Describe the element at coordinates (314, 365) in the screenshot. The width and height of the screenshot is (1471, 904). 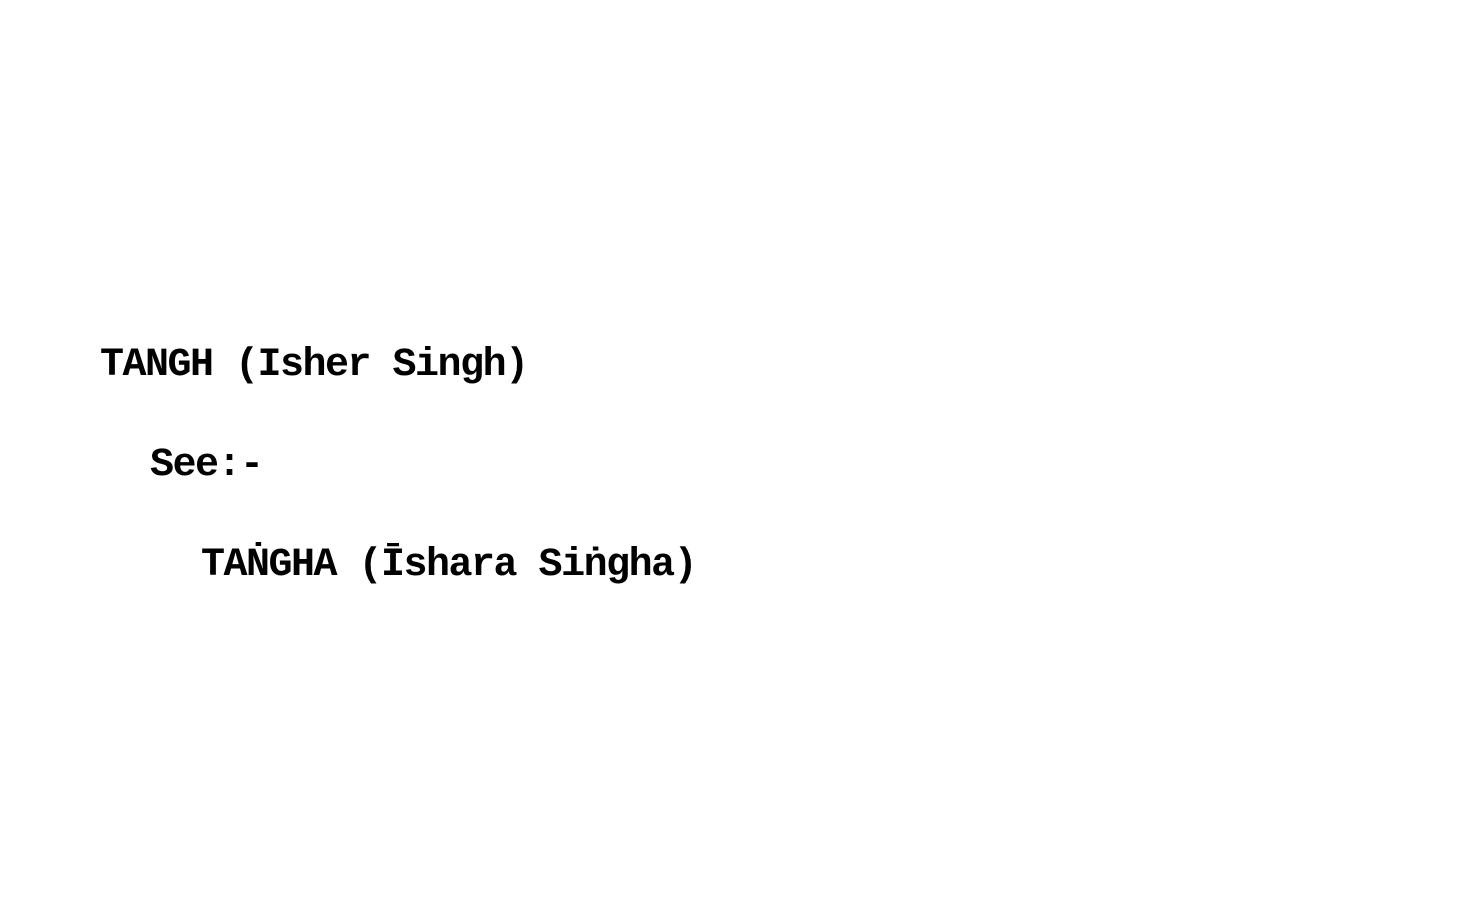
I see `entry-heading: TANGH (Isher Singh)` at that location.